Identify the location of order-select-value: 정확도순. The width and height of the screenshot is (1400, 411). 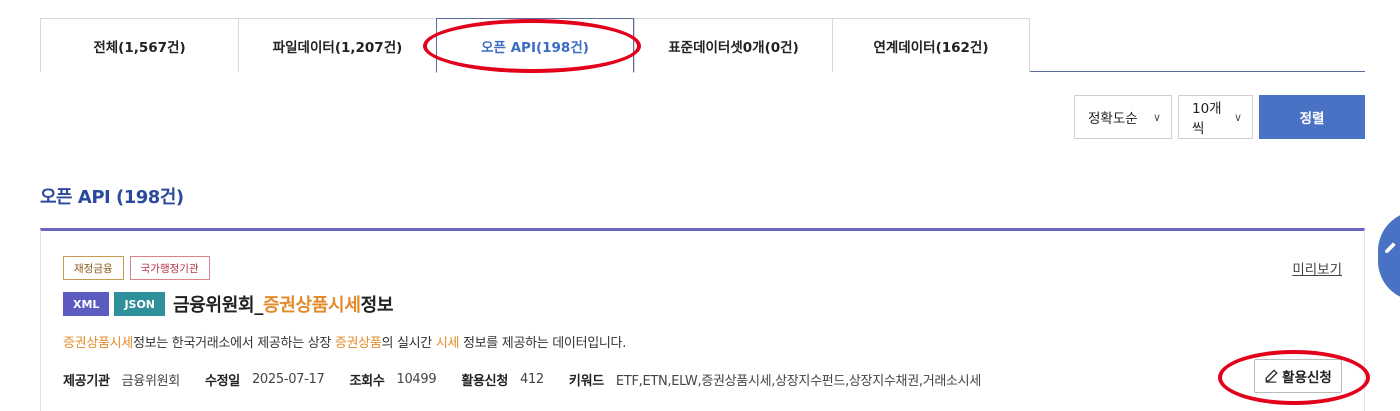
(1113, 119).